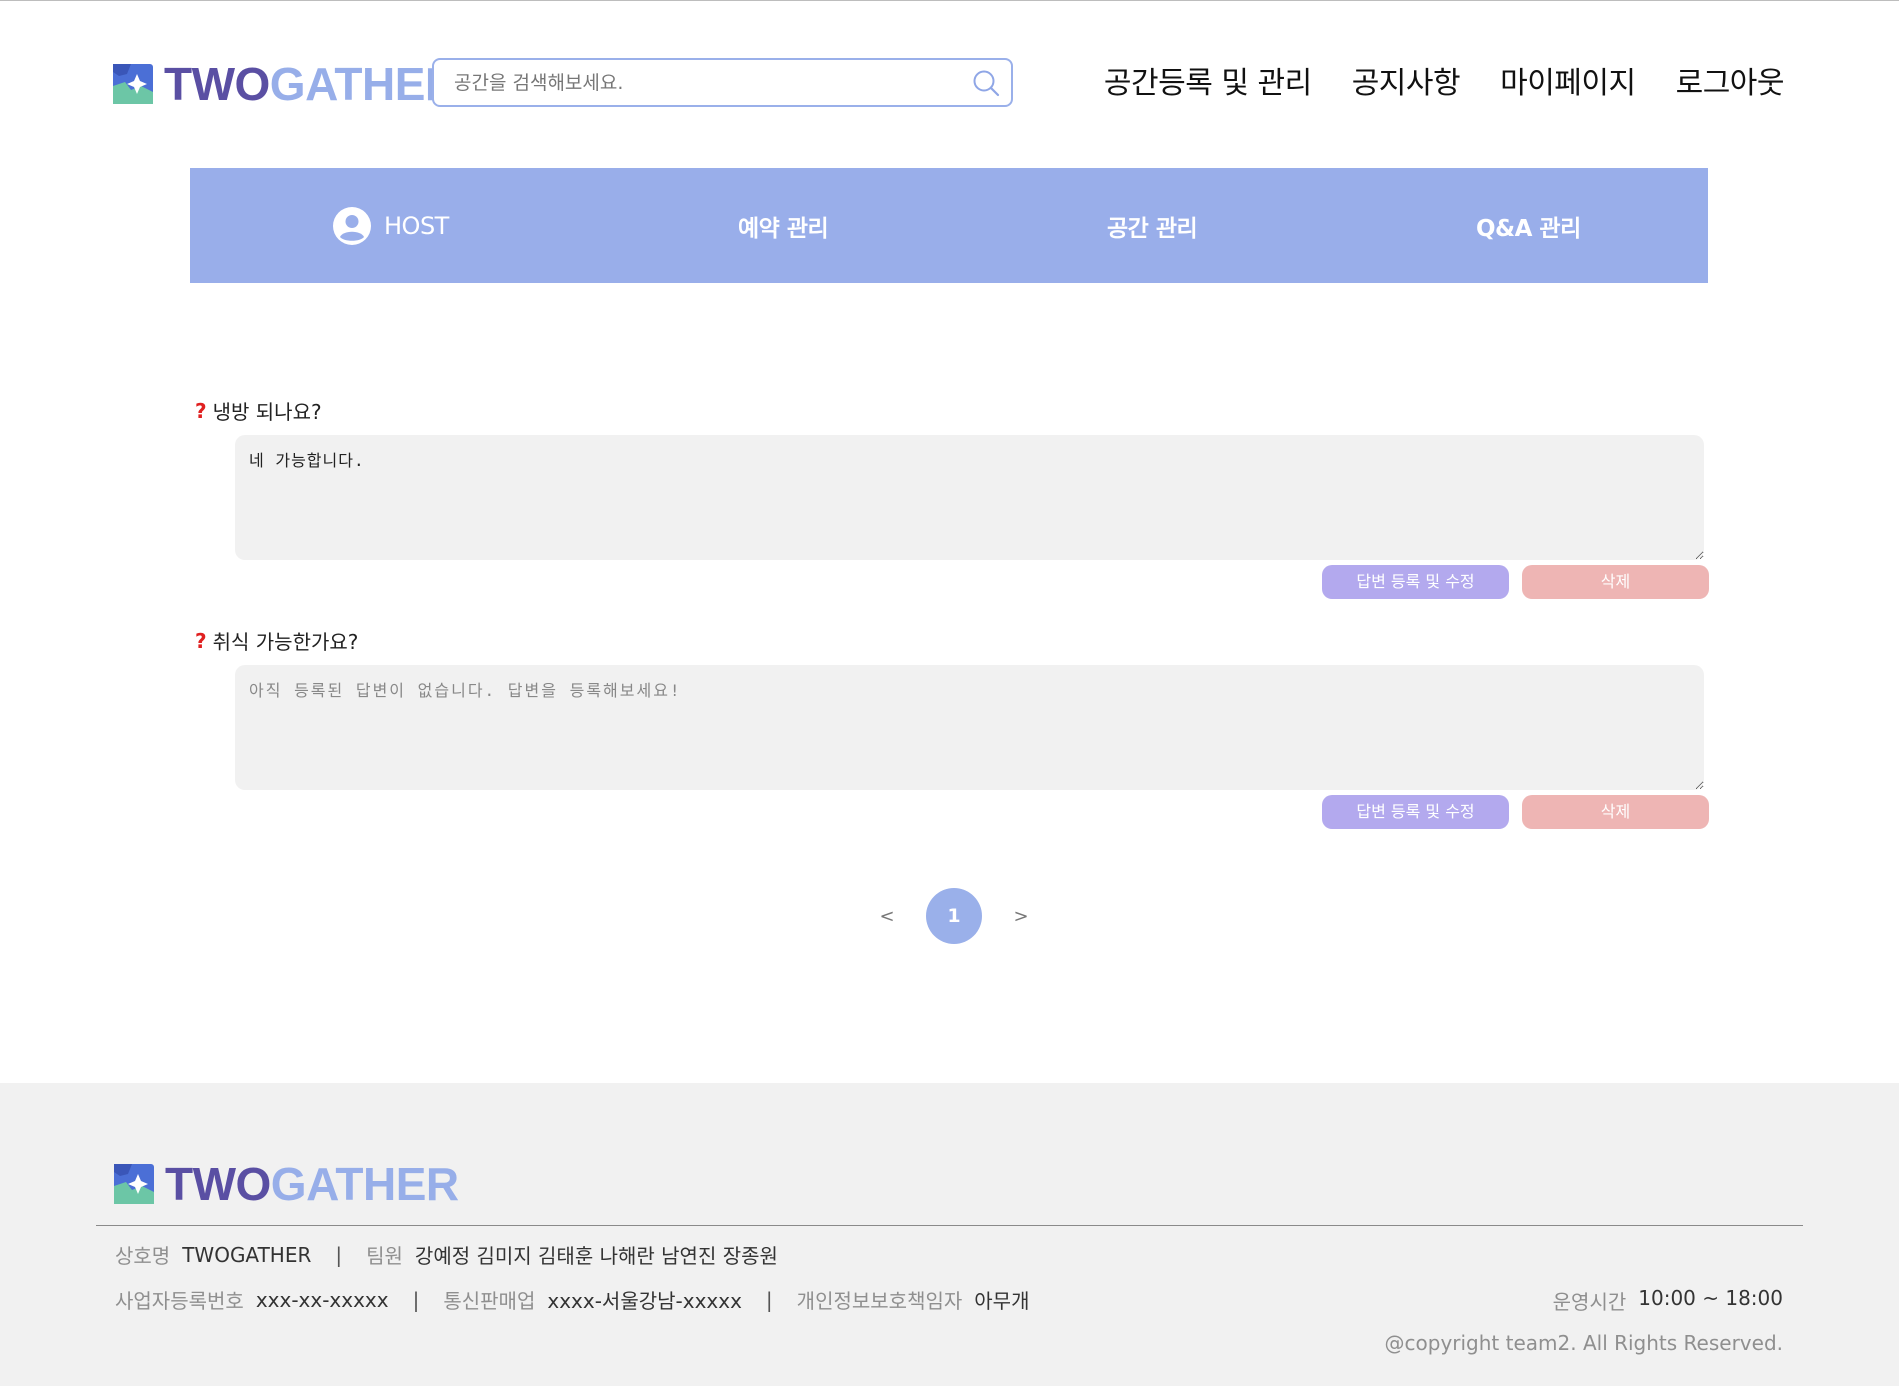 This screenshot has width=1899, height=1386. I want to click on menu-reservation: 예약 관리, so click(783, 225).